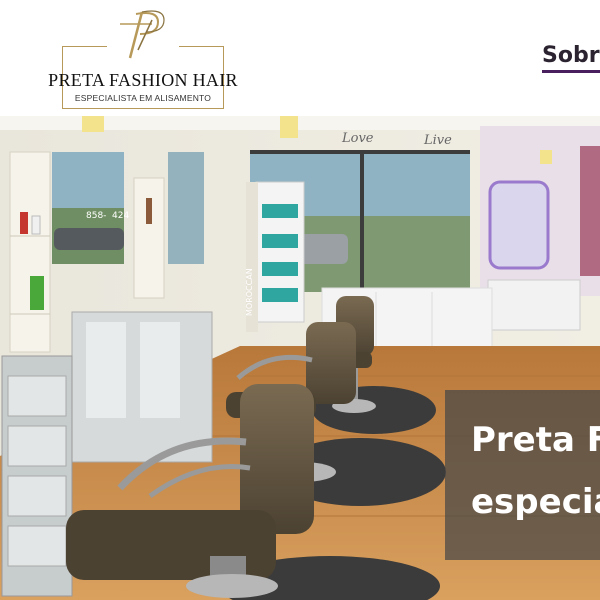 The height and width of the screenshot is (600, 600). What do you see at coordinates (522, 475) in the screenshot?
I see `hero-caption-box: Preta F especia` at bounding box center [522, 475].